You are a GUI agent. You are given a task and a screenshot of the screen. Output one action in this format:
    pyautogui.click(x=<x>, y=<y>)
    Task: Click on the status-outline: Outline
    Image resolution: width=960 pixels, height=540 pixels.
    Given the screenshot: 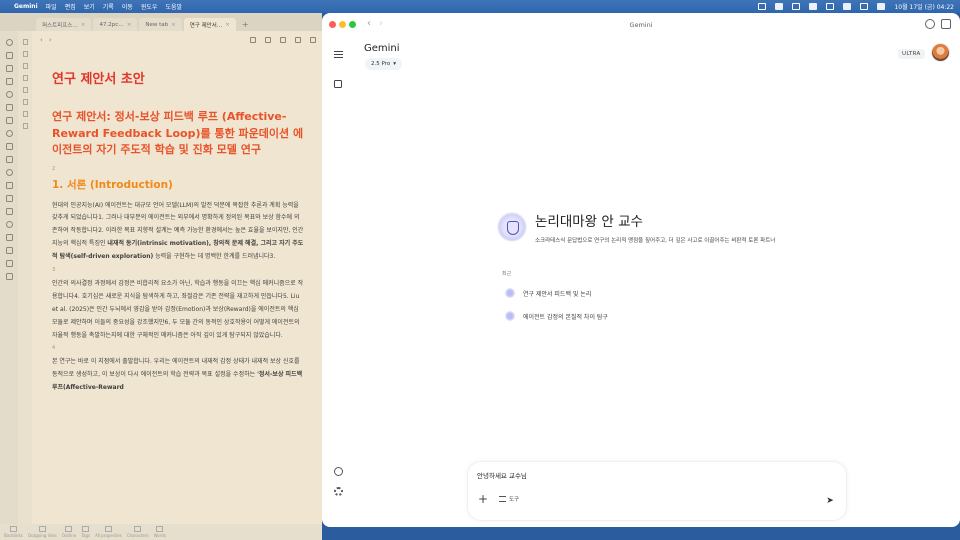 What is the action you would take?
    pyautogui.click(x=69, y=532)
    